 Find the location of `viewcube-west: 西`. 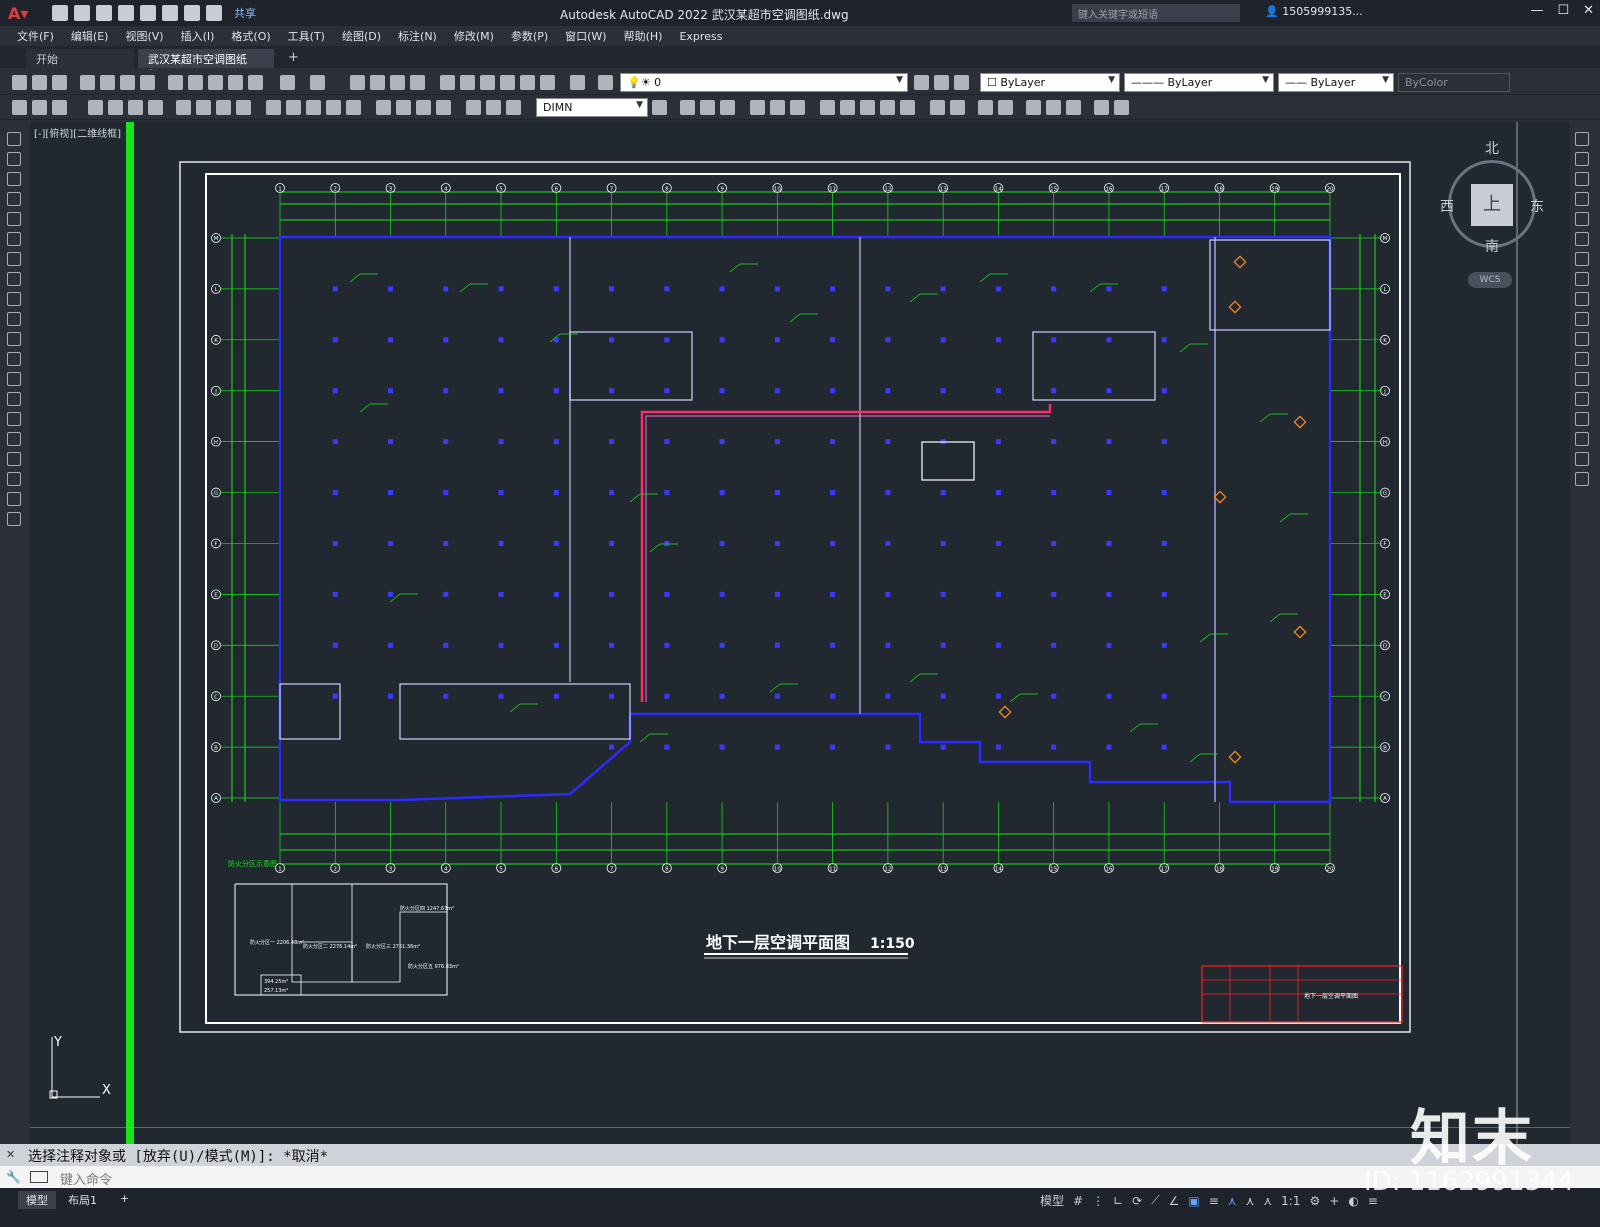

viewcube-west: 西 is located at coordinates (1447, 206).